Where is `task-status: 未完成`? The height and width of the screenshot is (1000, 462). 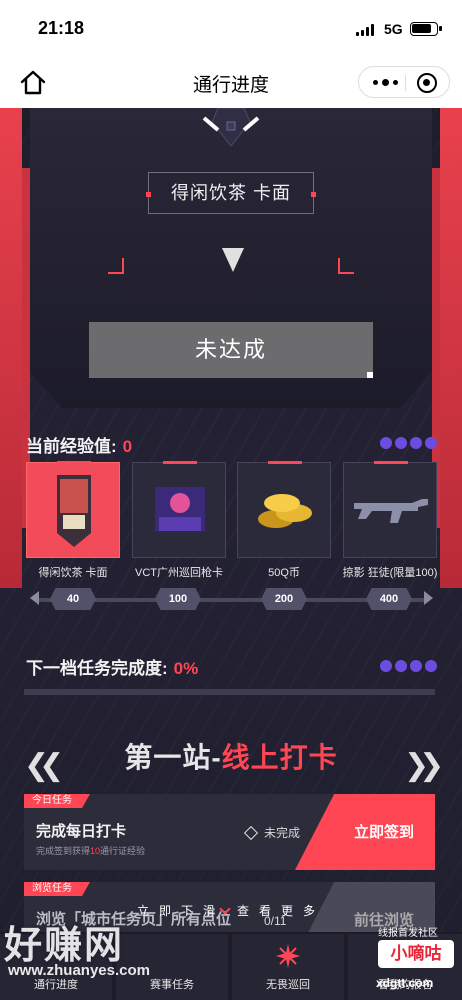 task-status: 未完成 is located at coordinates (271, 832).